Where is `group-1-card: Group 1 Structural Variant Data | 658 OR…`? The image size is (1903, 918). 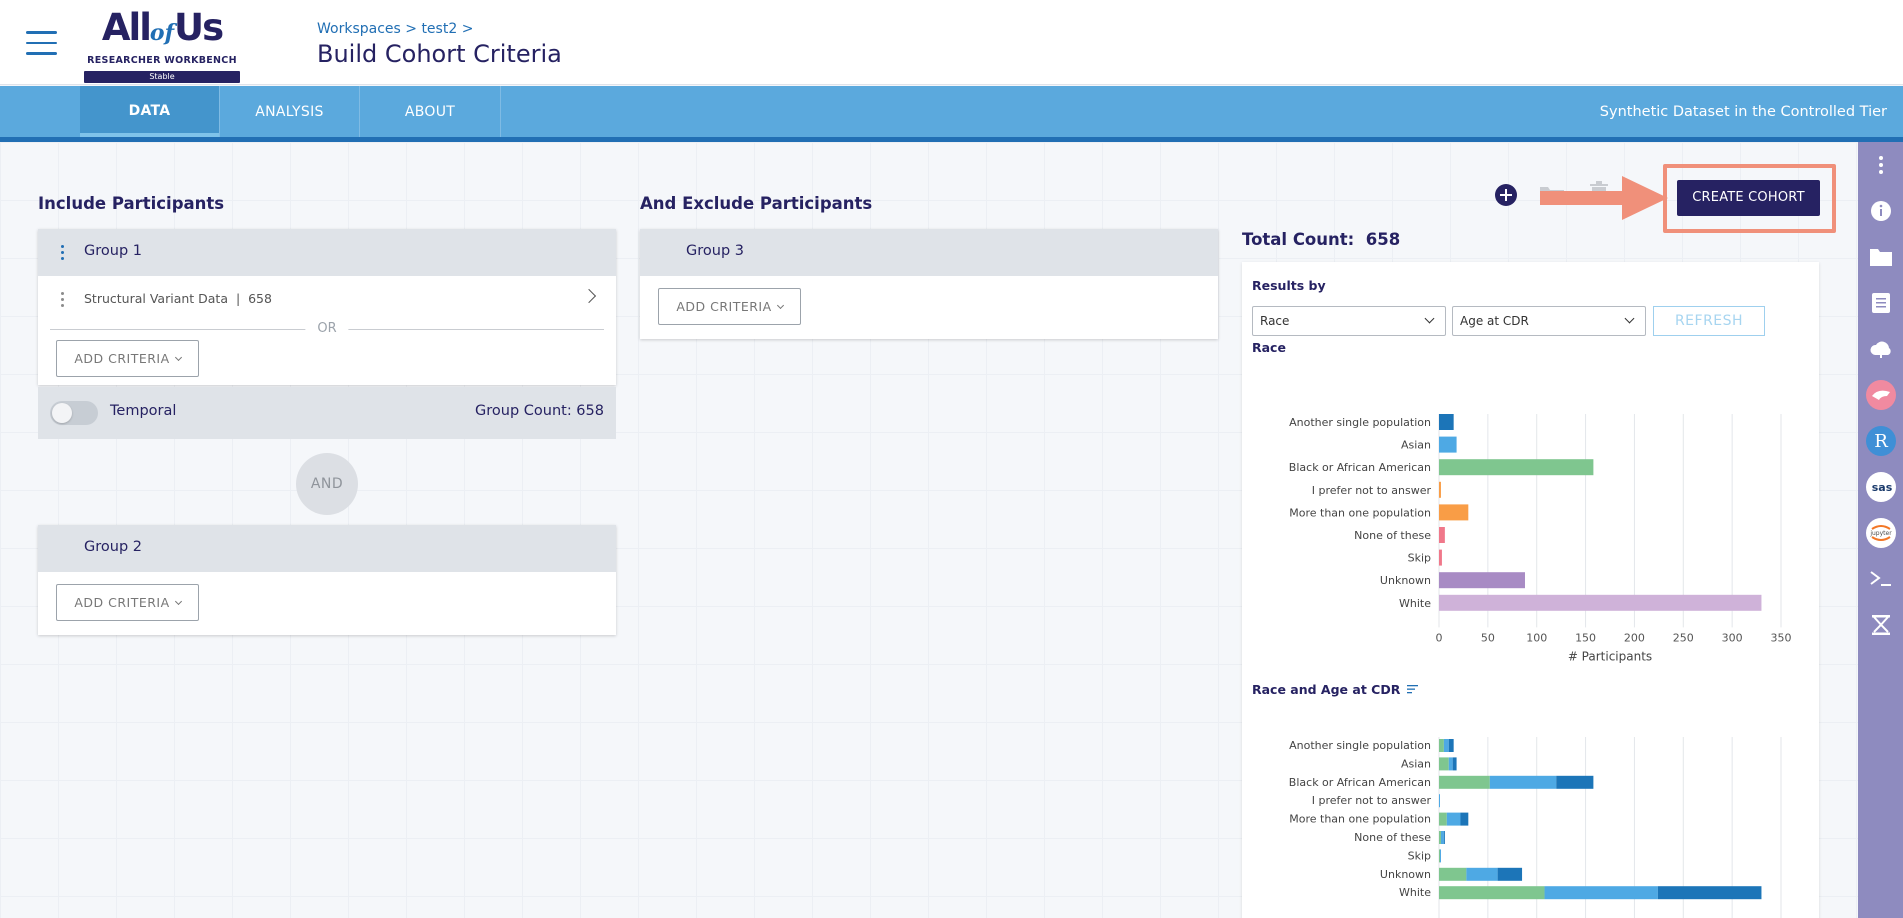 group-1-card: Group 1 Structural Variant Data | 658 OR… is located at coordinates (327, 307).